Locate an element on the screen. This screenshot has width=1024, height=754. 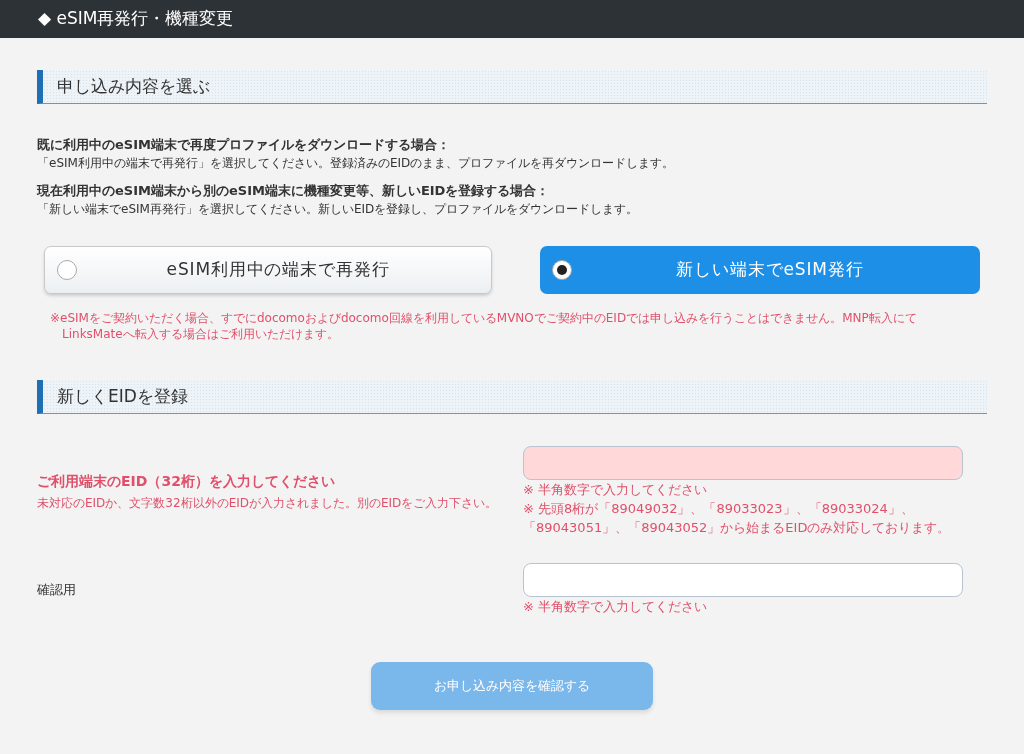
input-note: ※ 先頭8桁が「89049032」、「89033023」、「89033024」、「89043051」、「89043052」から始まるEIDのみ対応しております。 is located at coordinates (737, 518).